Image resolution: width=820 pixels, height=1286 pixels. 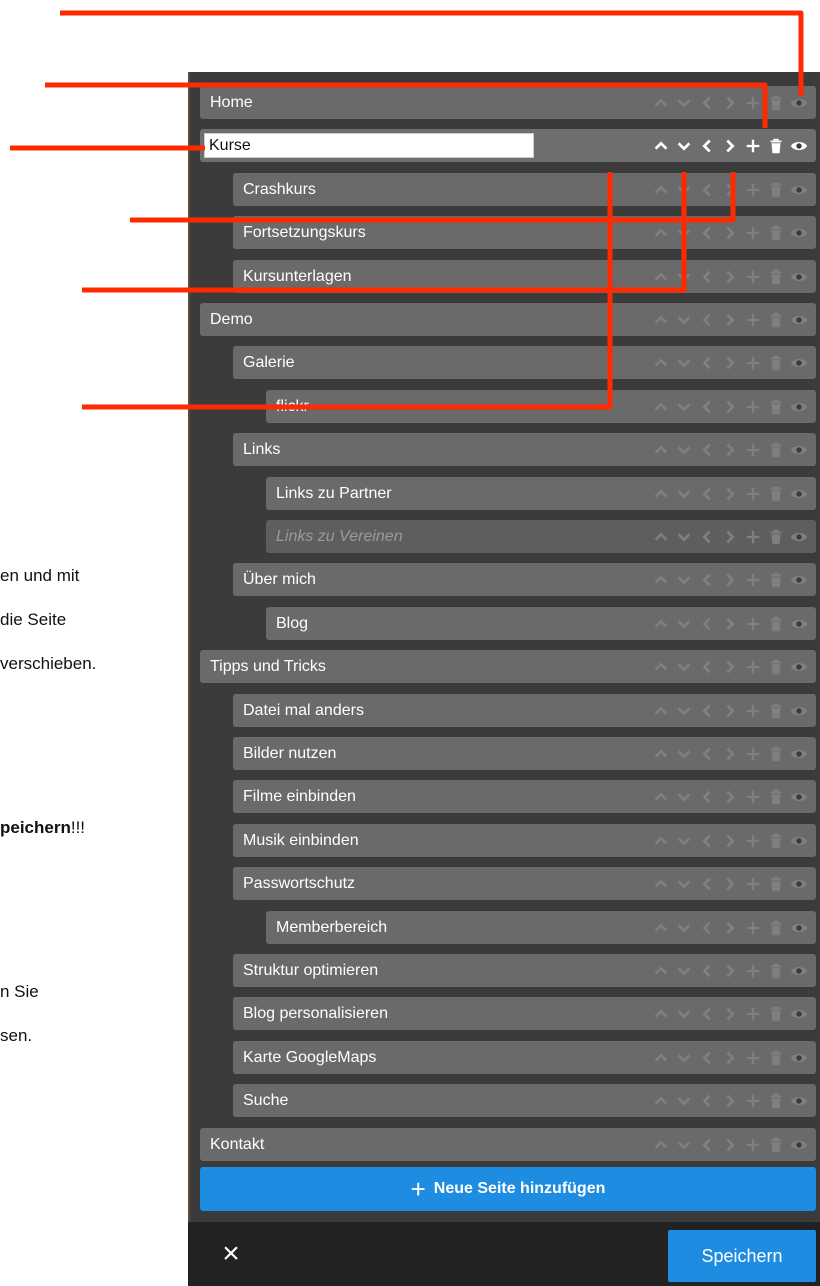 What do you see at coordinates (541, 927) in the screenshot?
I see `page-row: Memberbereich` at bounding box center [541, 927].